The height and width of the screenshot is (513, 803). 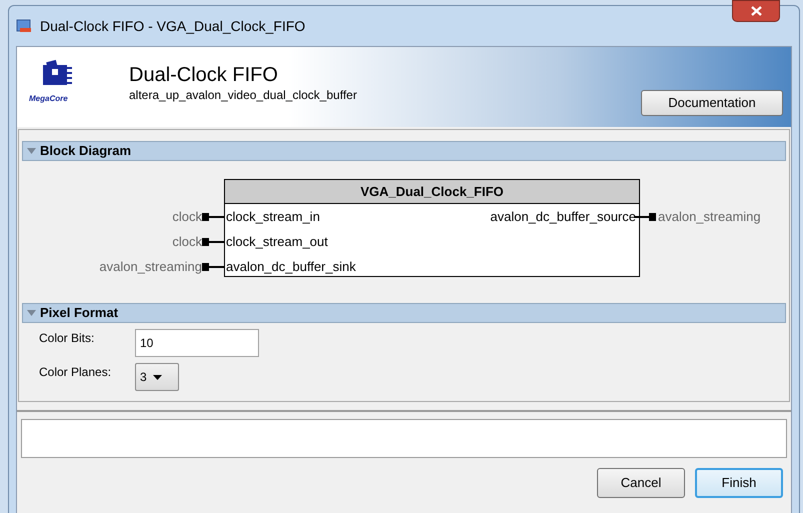 I want to click on section-header: Block Diagram, so click(x=404, y=151).